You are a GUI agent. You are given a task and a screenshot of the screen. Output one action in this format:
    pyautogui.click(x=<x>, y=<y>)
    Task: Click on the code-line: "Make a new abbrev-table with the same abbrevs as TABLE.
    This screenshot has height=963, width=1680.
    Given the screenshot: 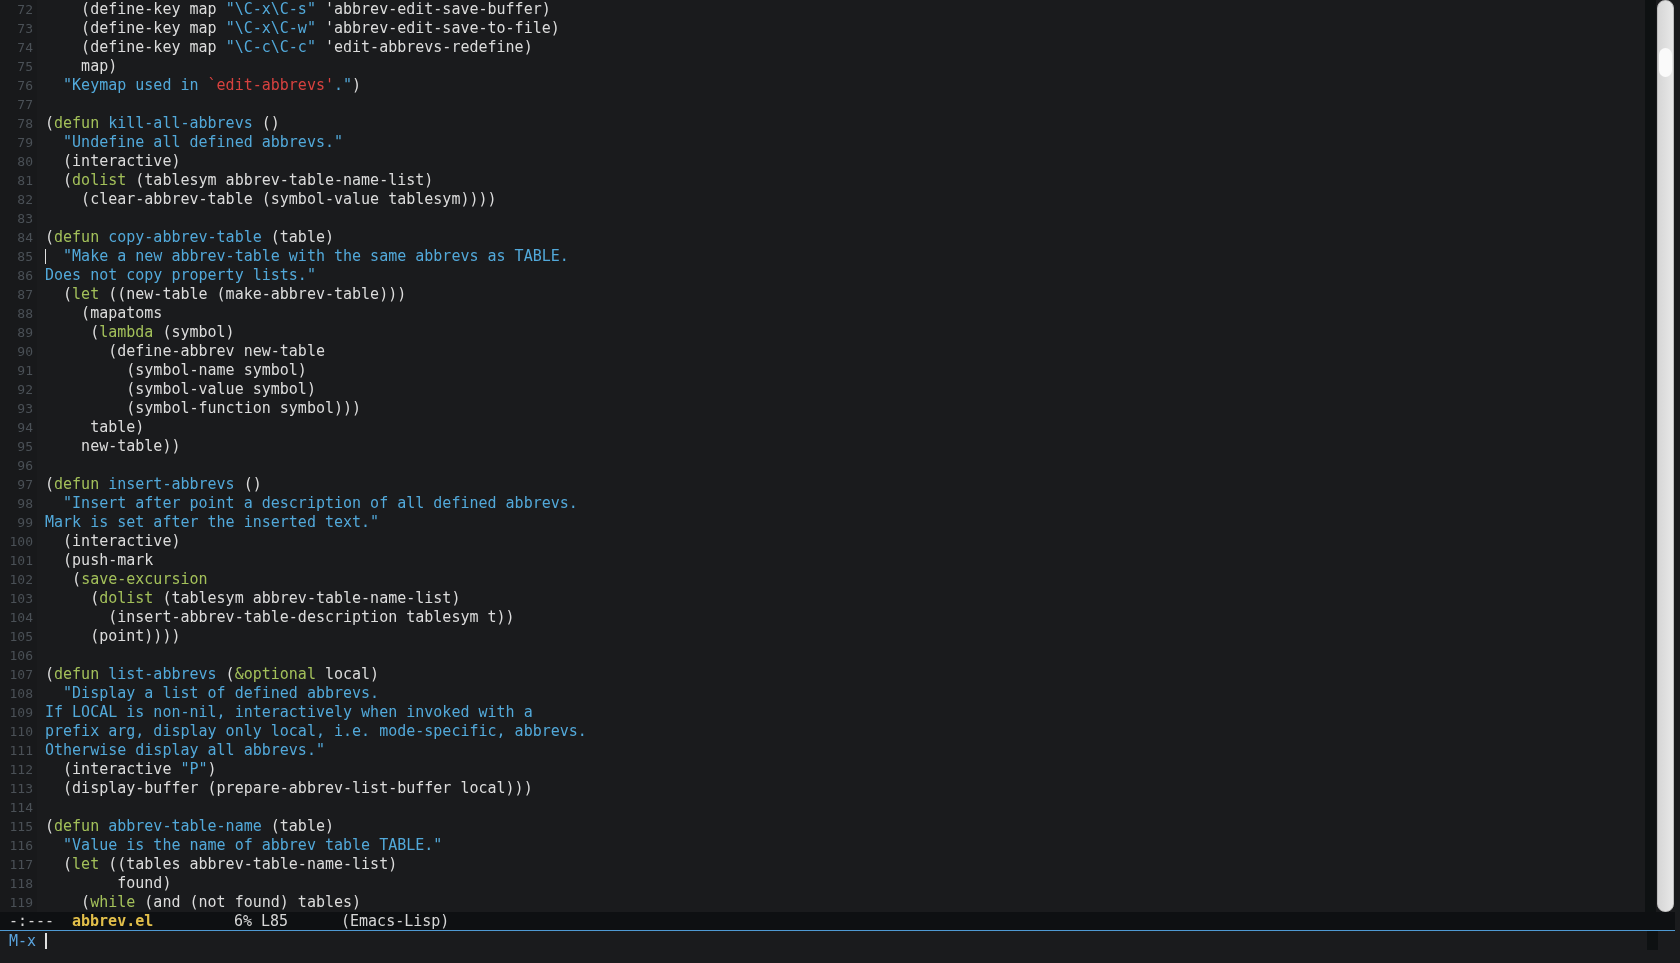 What is the action you would take?
    pyautogui.click(x=303, y=256)
    